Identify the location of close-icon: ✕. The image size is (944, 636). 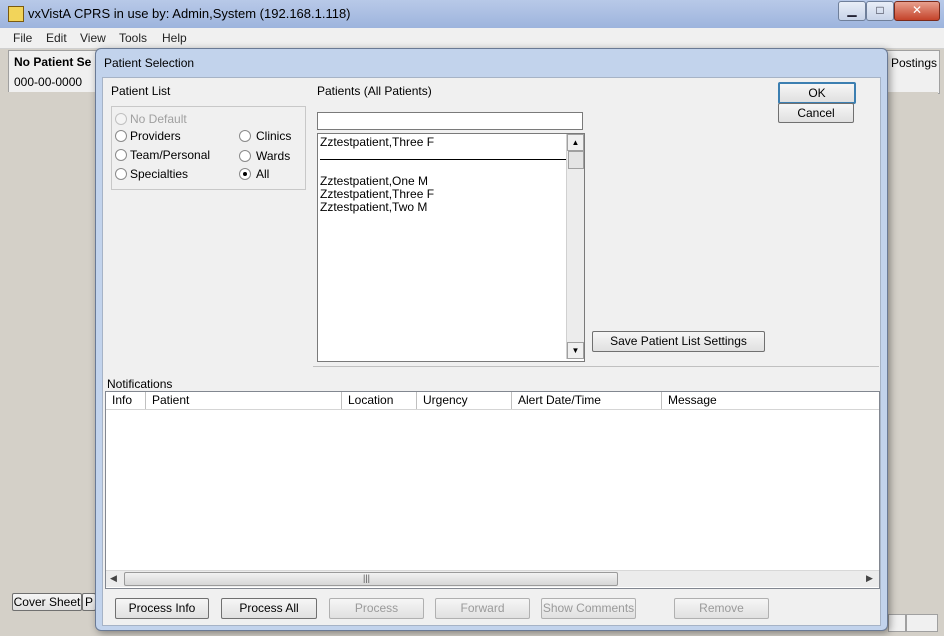
(917, 11).